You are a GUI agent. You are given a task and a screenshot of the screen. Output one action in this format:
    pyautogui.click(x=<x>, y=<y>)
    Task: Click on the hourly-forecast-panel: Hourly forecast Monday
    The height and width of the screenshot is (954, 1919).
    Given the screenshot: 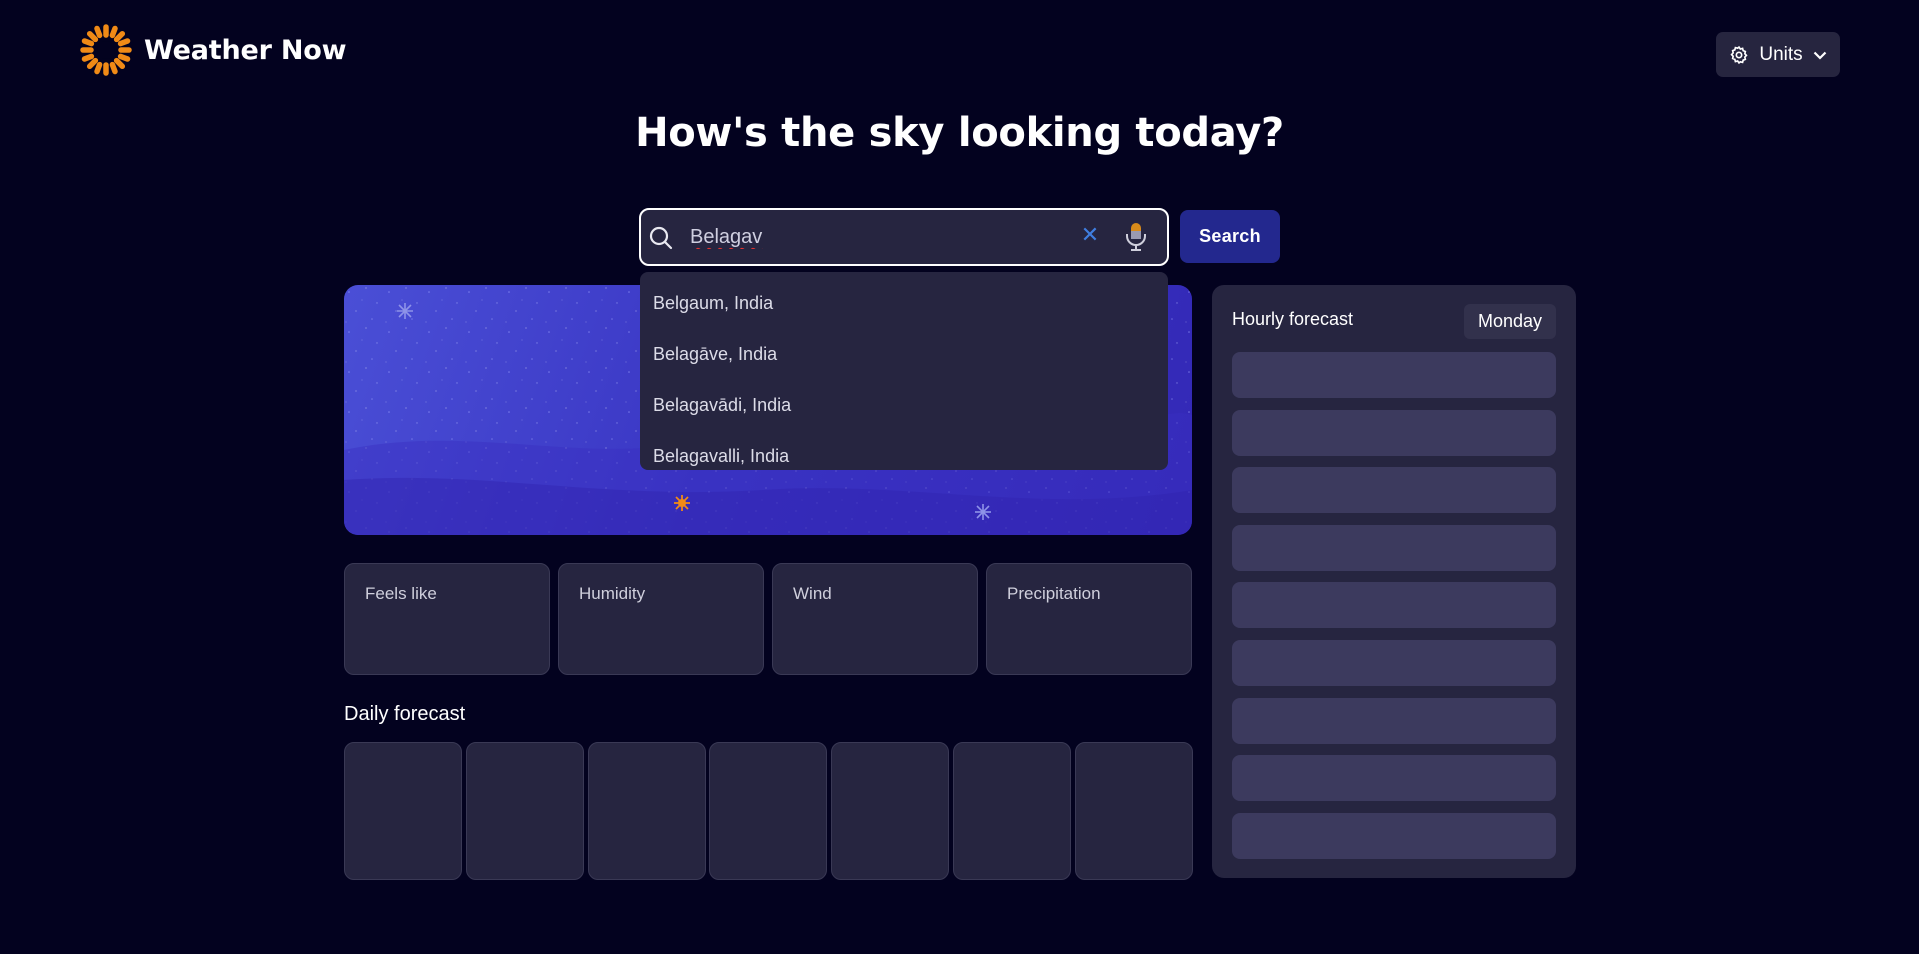 What is the action you would take?
    pyautogui.click(x=1394, y=581)
    